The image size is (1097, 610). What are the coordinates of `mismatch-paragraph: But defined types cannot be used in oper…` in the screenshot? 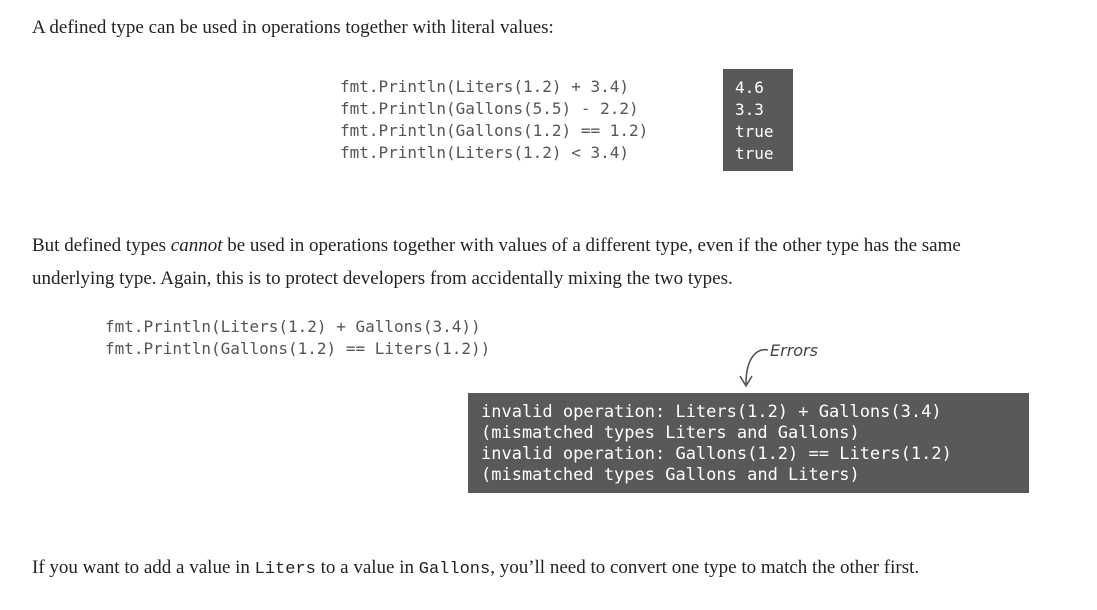 It's located at (496, 262).